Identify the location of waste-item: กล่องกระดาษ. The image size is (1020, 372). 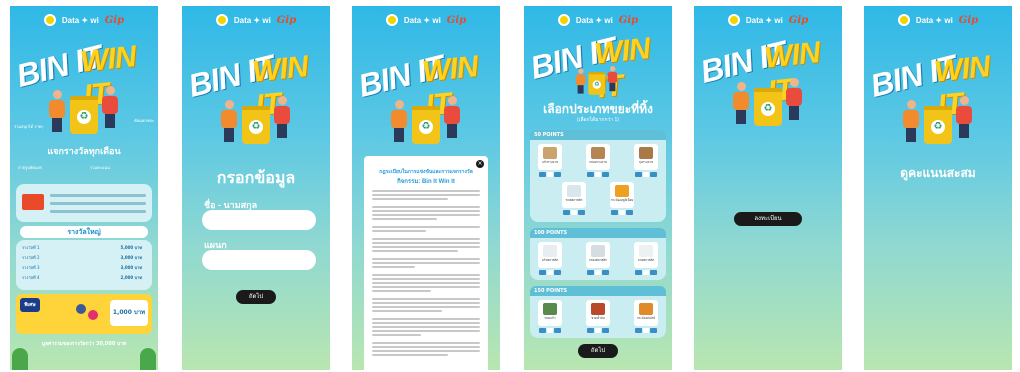
(598, 157).